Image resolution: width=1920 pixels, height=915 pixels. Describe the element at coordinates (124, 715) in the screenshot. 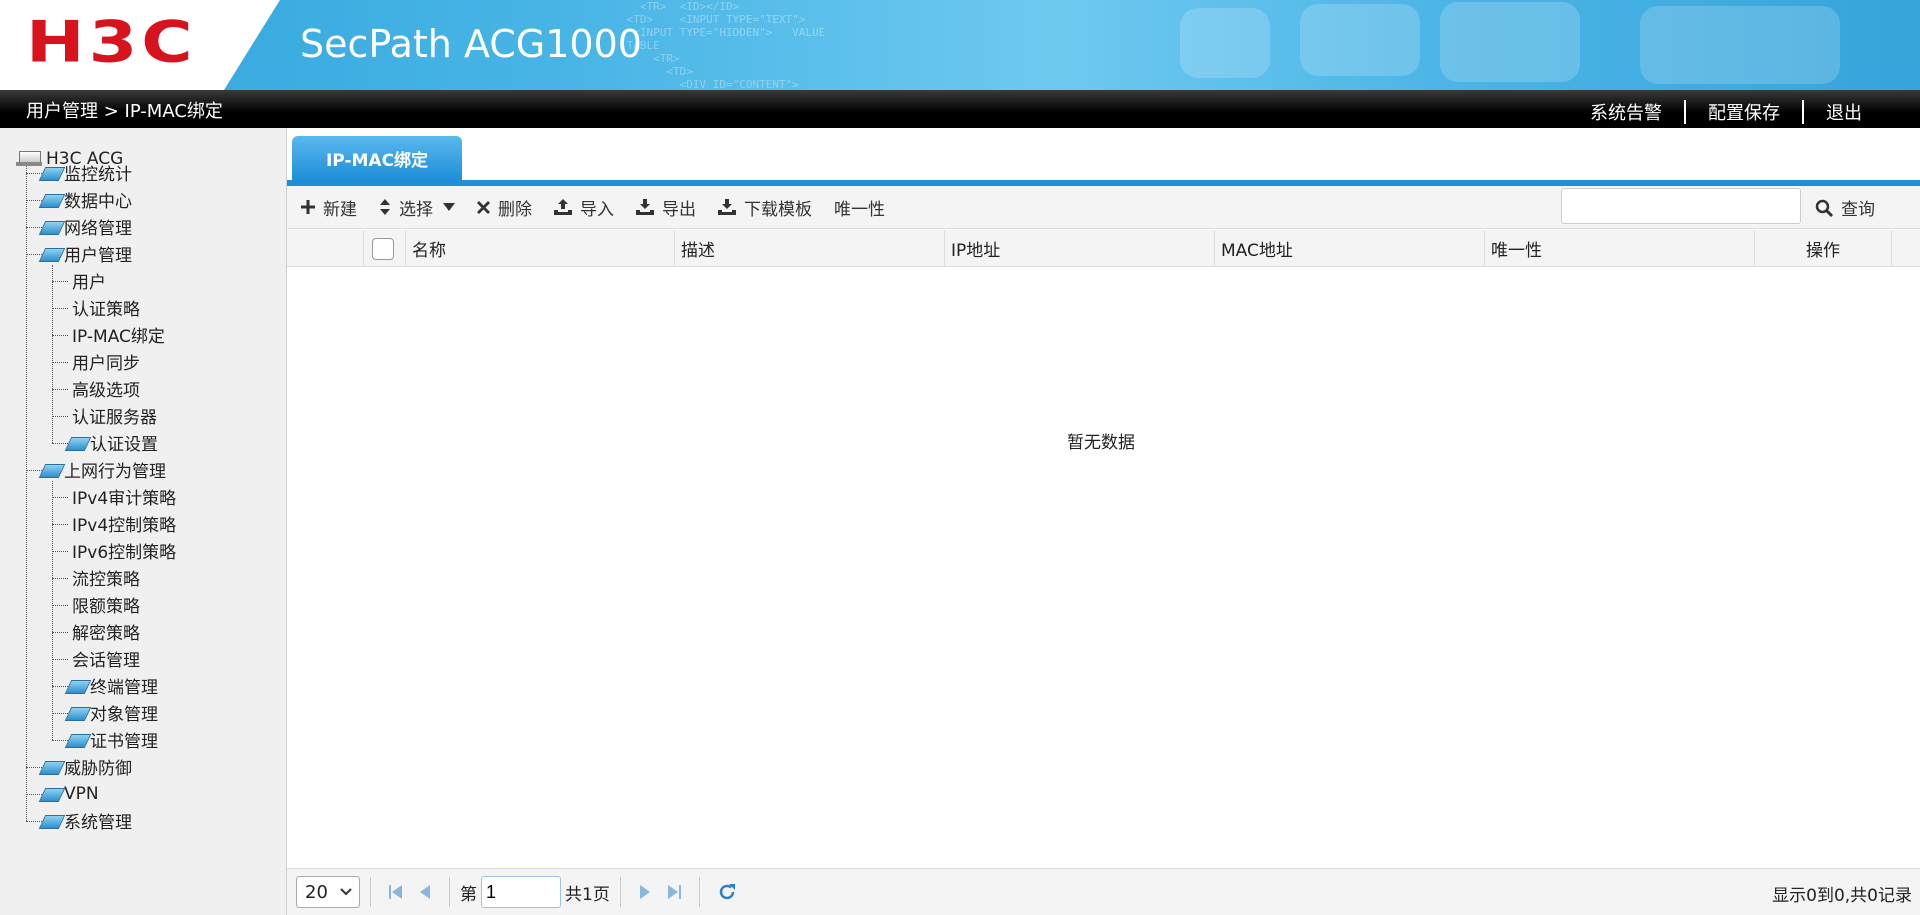

I see `sidebar-item-label: 对象管理` at that location.